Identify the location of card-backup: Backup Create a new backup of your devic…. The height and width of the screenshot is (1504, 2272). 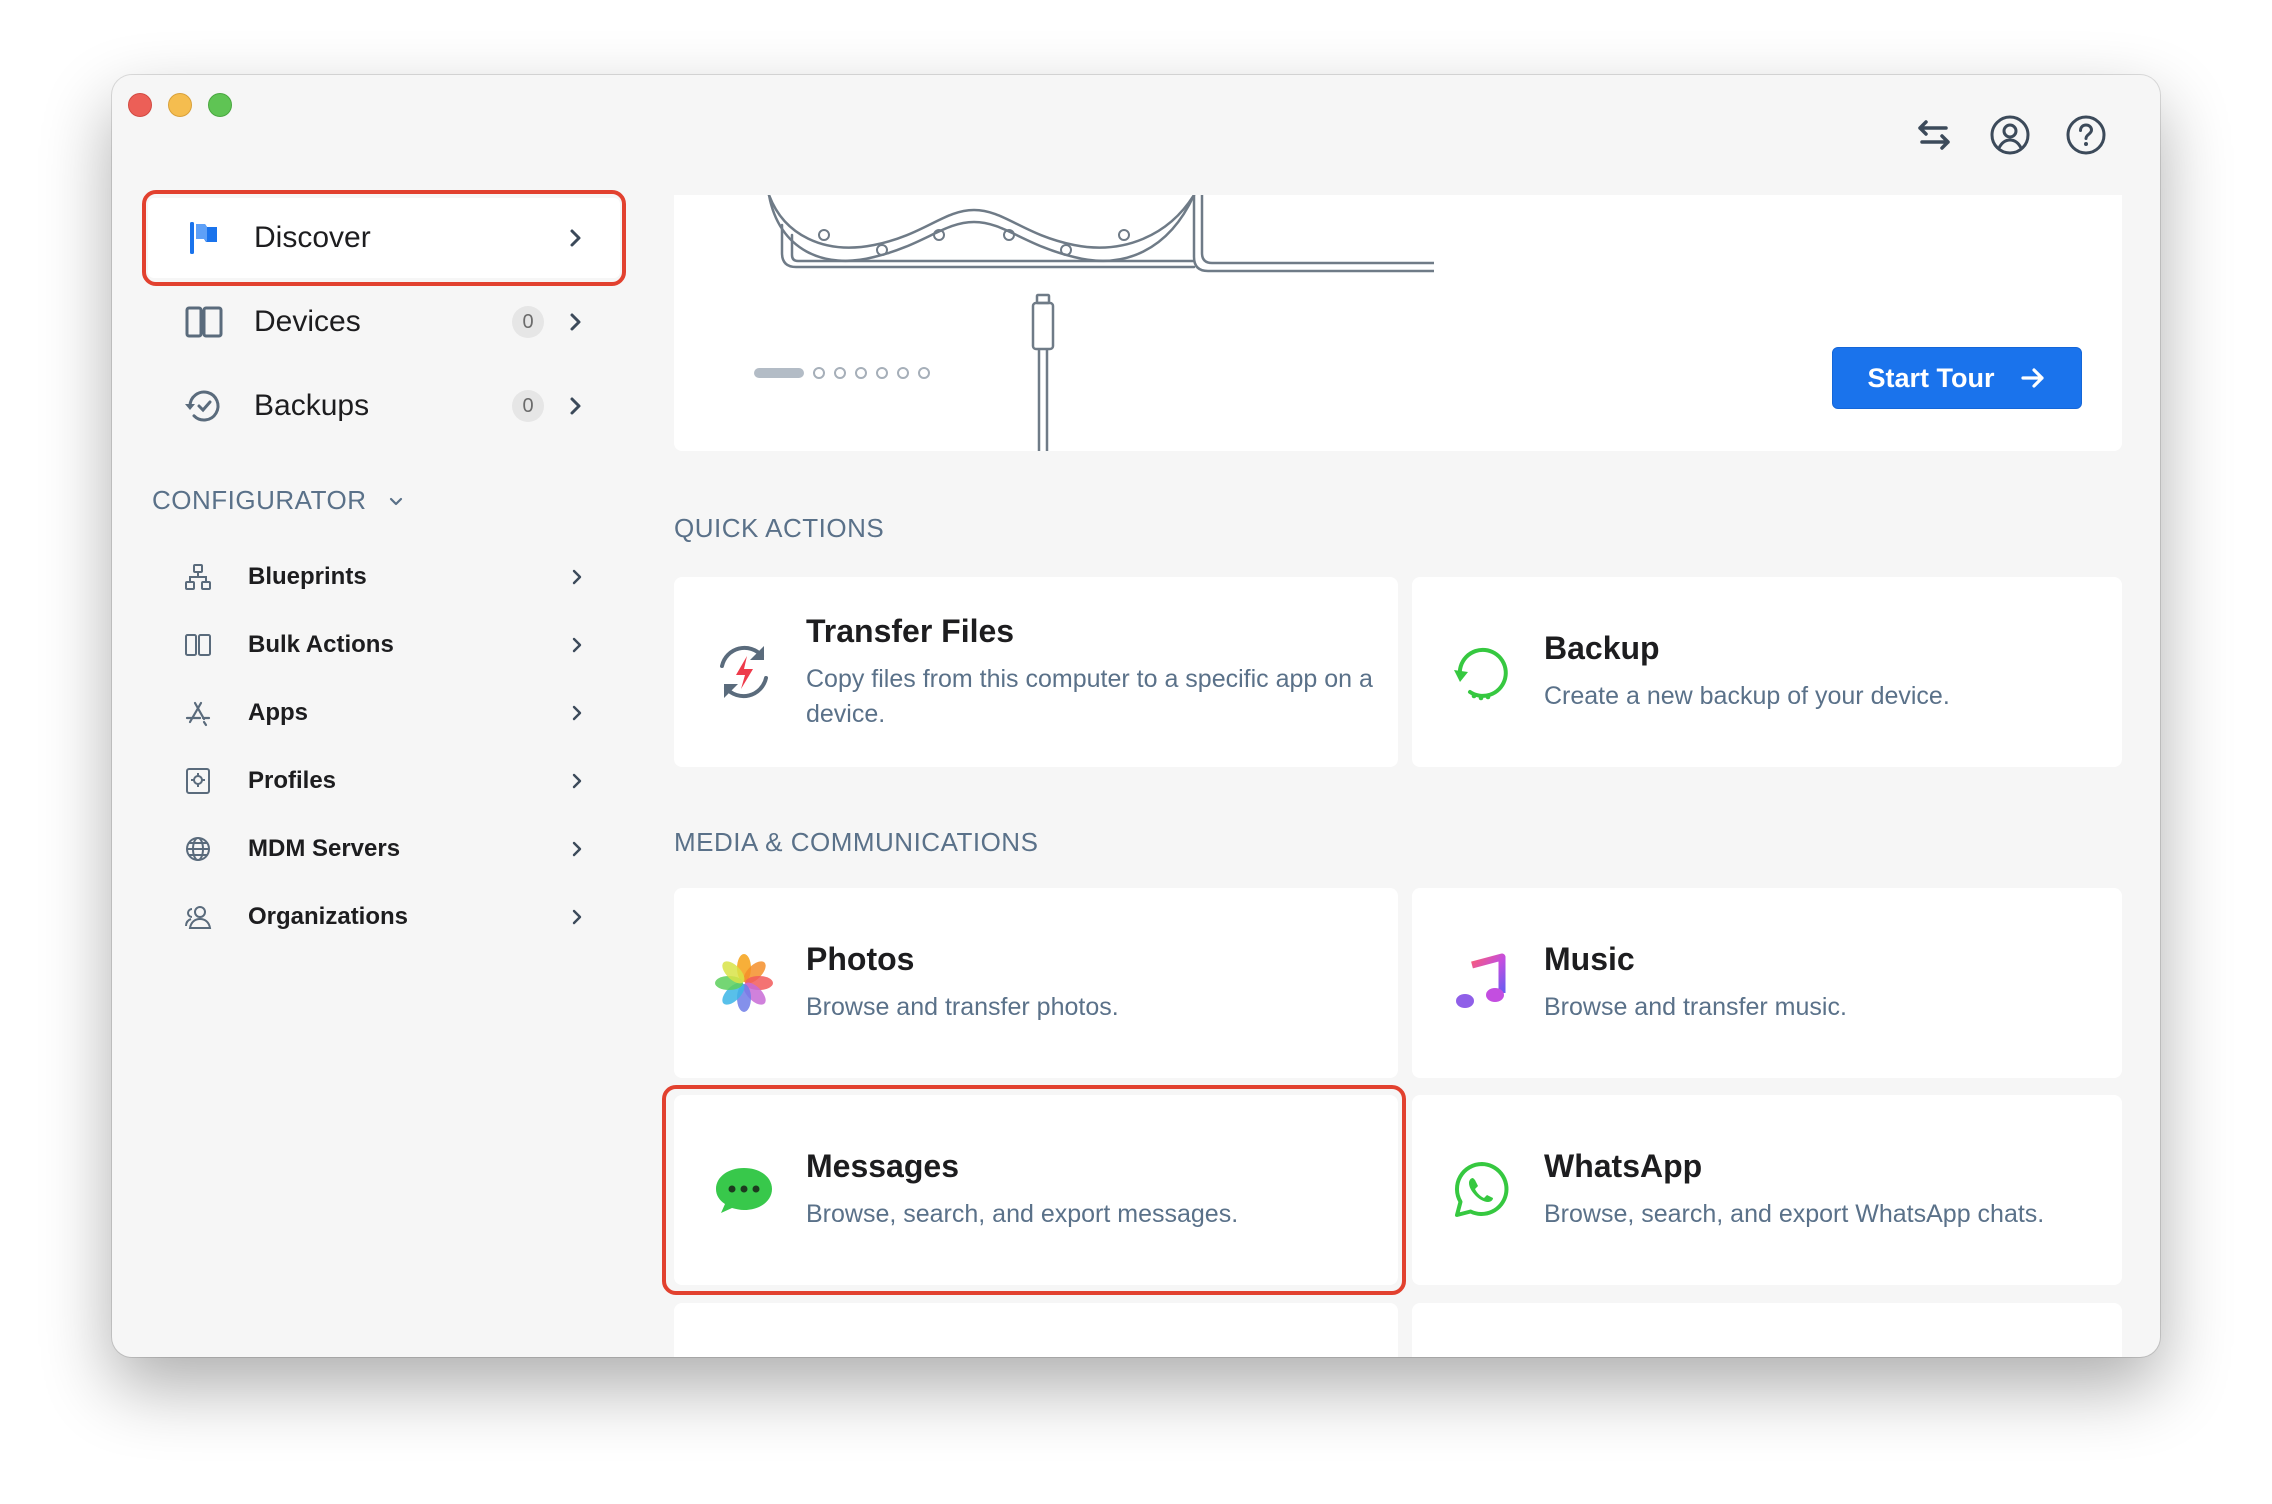
(1767, 672).